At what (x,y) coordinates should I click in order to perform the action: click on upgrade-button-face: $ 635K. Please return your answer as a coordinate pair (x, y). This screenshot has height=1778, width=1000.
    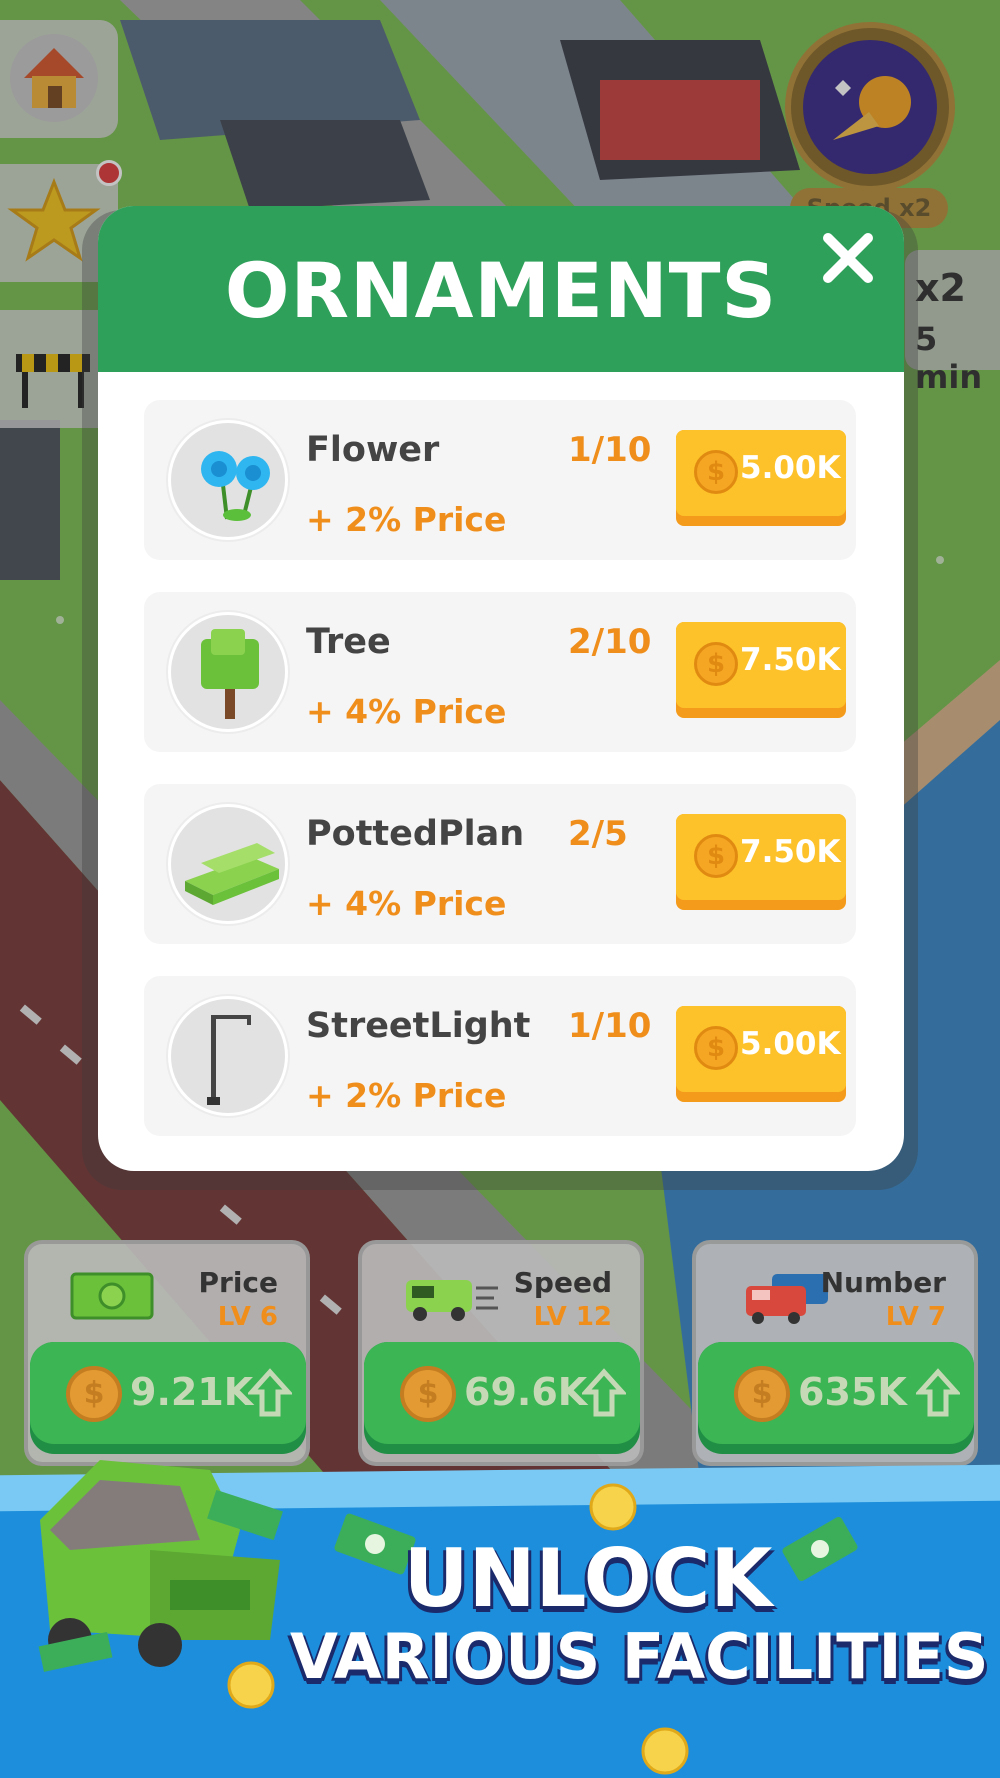
    Looking at the image, I should click on (836, 1393).